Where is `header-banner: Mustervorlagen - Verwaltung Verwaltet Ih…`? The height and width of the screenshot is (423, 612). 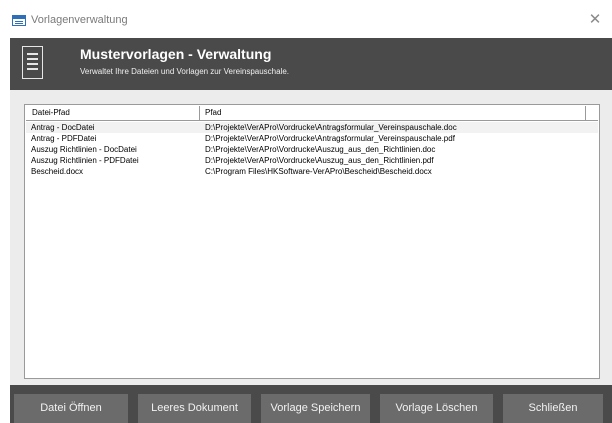 header-banner: Mustervorlagen - Verwaltung Verwaltet Ih… is located at coordinates (311, 64).